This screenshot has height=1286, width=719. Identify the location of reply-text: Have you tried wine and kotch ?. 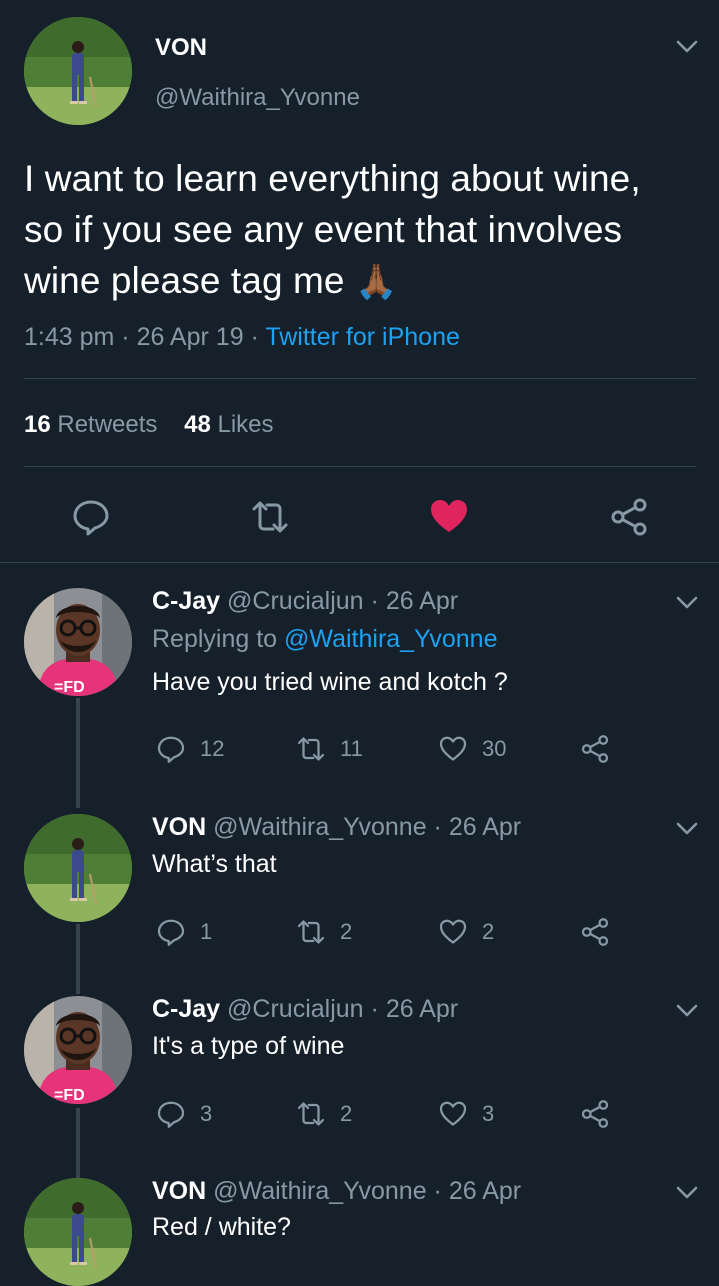
(330, 682).